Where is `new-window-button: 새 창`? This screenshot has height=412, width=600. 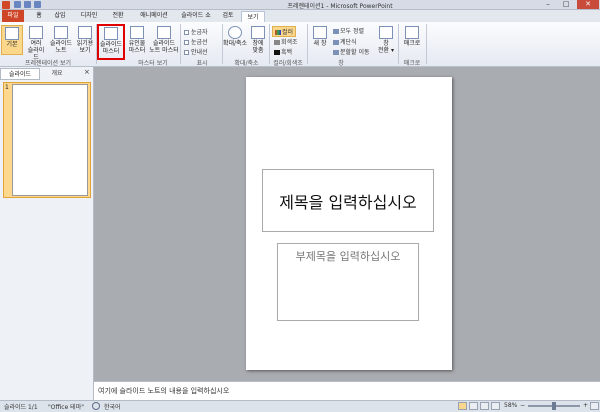 new-window-button: 새 창 is located at coordinates (320, 36).